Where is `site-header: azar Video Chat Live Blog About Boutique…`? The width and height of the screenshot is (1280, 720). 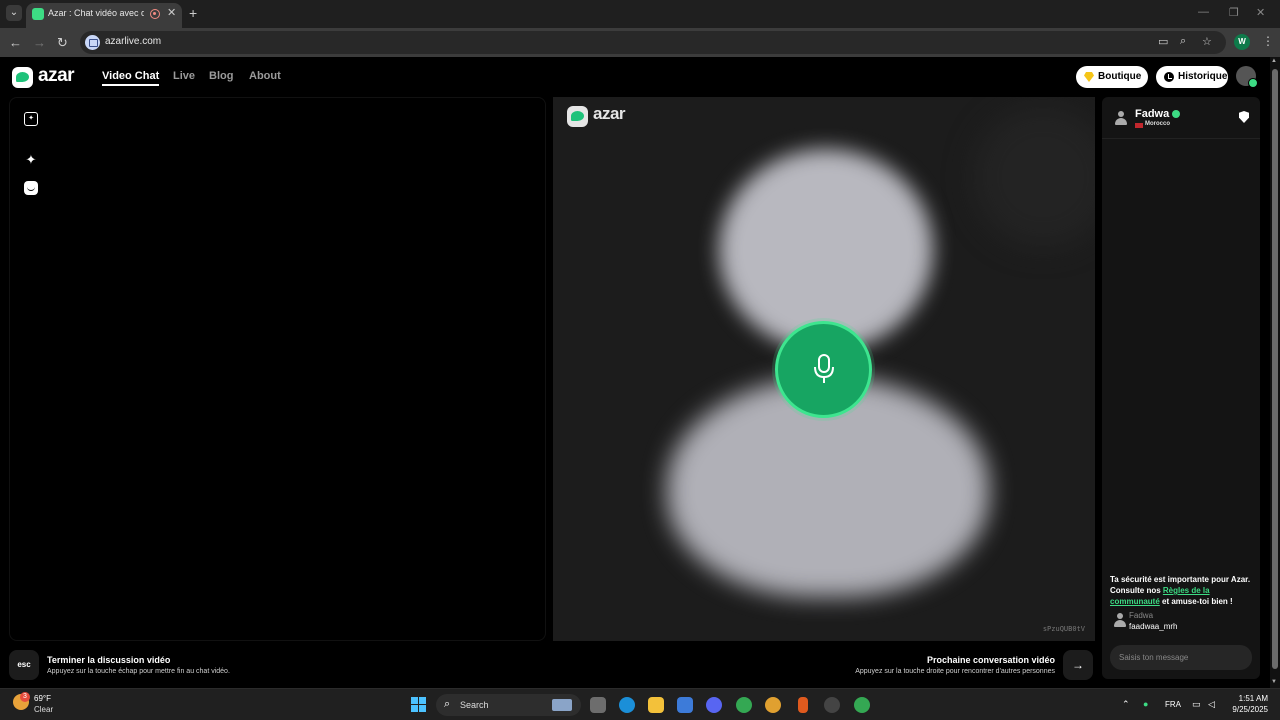
site-header: azar Video Chat Live Blog About Boutique… is located at coordinates (635, 77).